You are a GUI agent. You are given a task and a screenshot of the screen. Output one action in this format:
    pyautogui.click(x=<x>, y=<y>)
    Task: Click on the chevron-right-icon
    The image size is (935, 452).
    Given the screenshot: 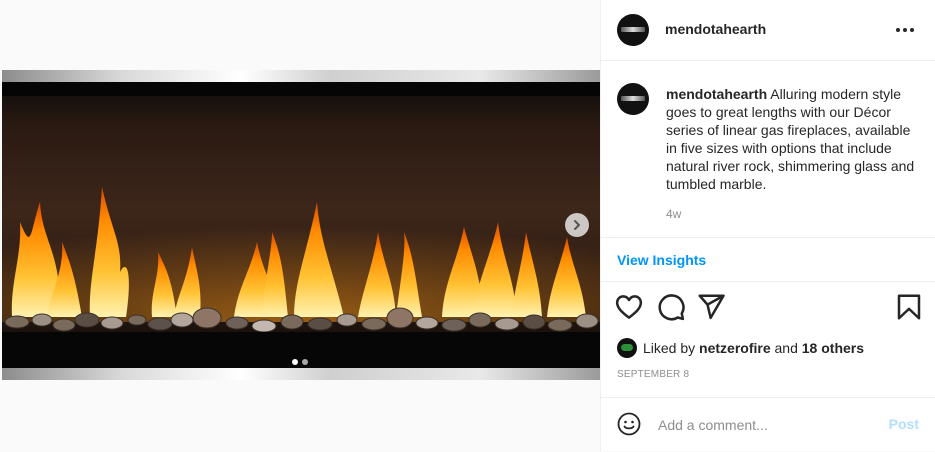 What is the action you would take?
    pyautogui.click(x=577, y=225)
    